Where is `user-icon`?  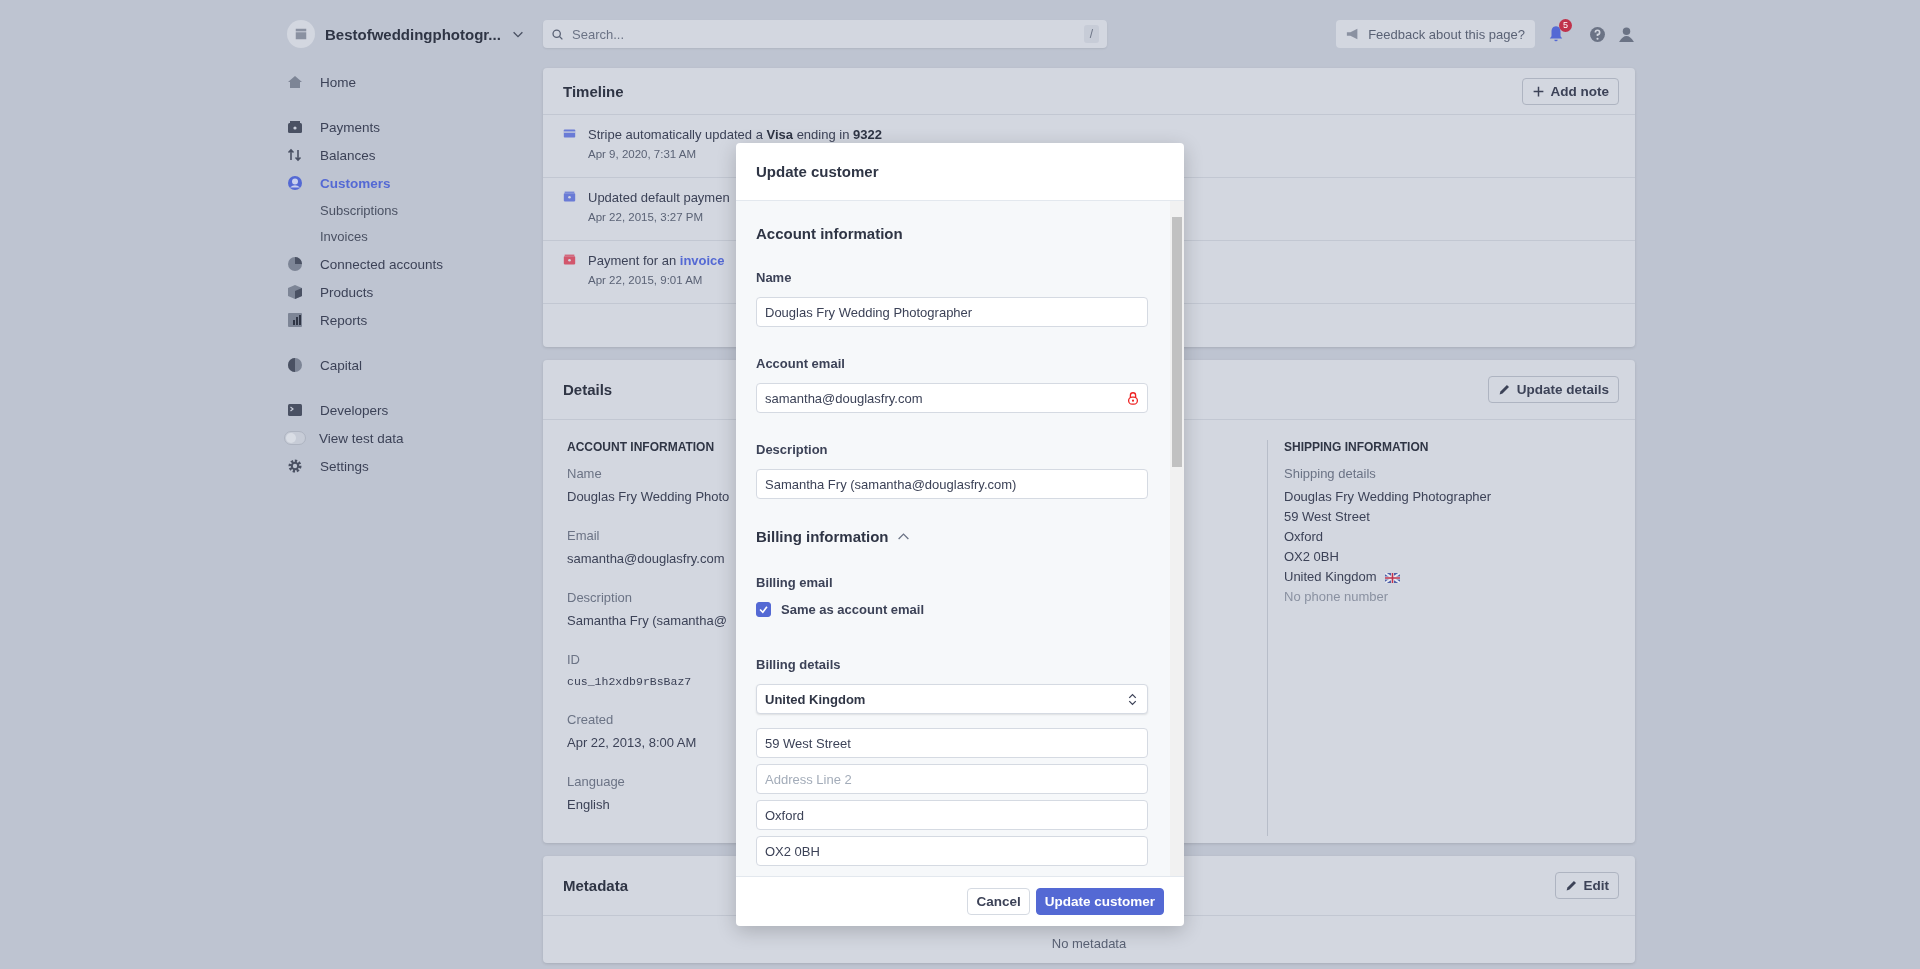 user-icon is located at coordinates (1626, 34).